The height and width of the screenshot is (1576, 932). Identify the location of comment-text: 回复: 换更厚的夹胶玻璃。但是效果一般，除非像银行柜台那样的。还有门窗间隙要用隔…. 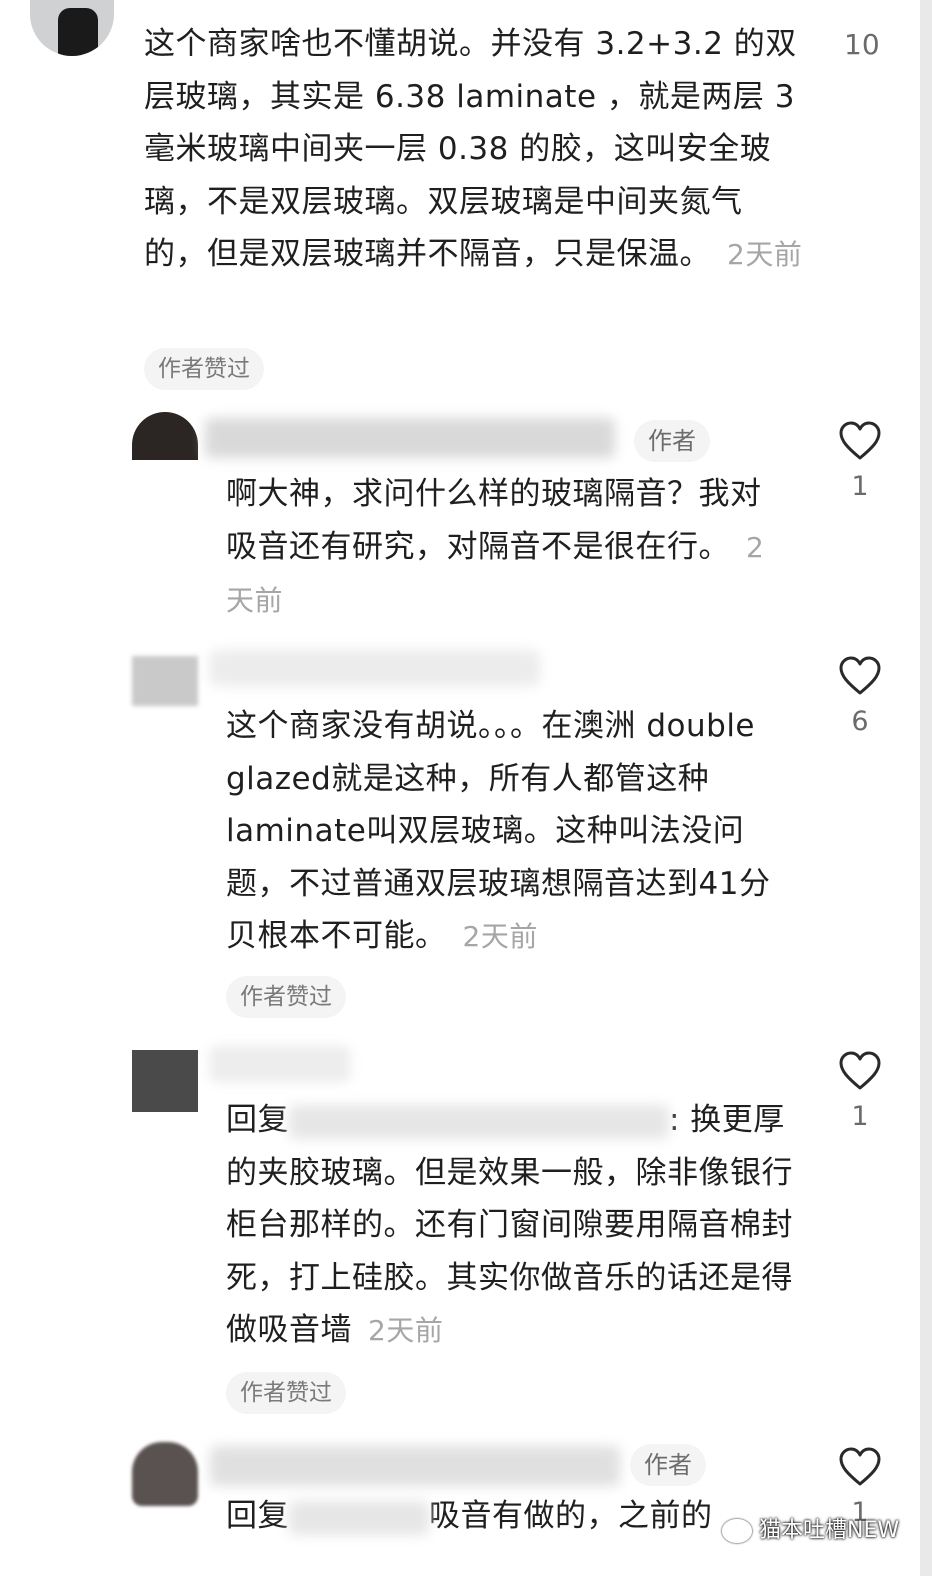
(509, 1225).